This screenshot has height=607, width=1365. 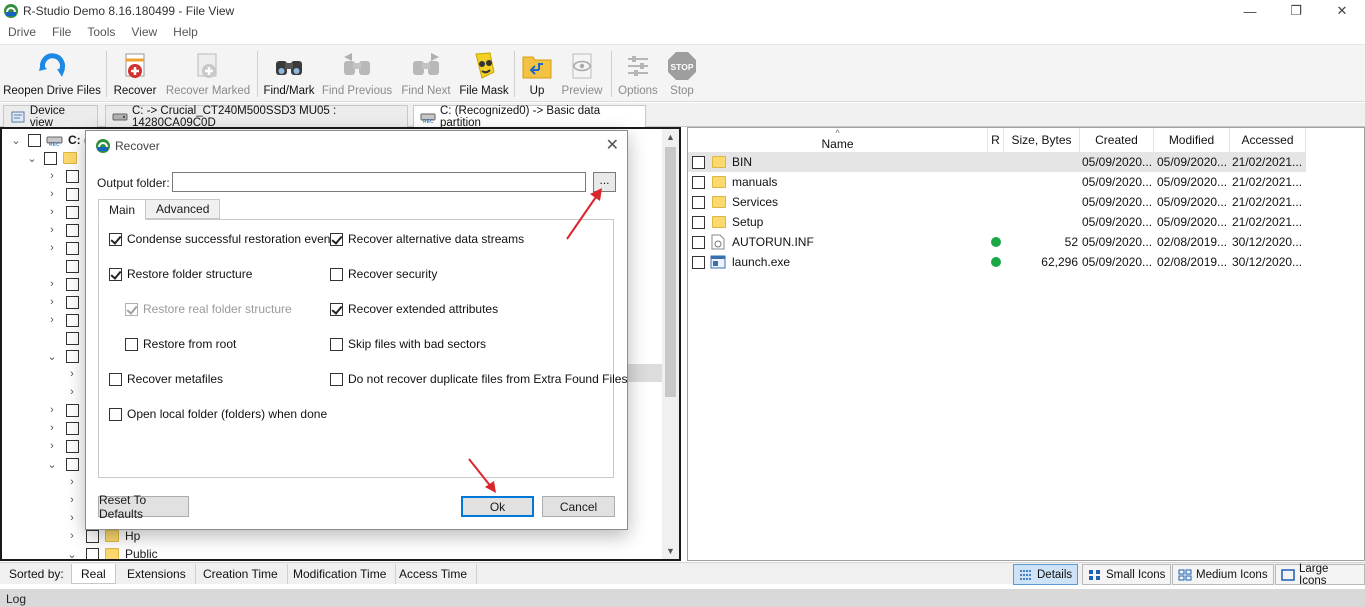 I want to click on up-button: Up, so click(x=537, y=75).